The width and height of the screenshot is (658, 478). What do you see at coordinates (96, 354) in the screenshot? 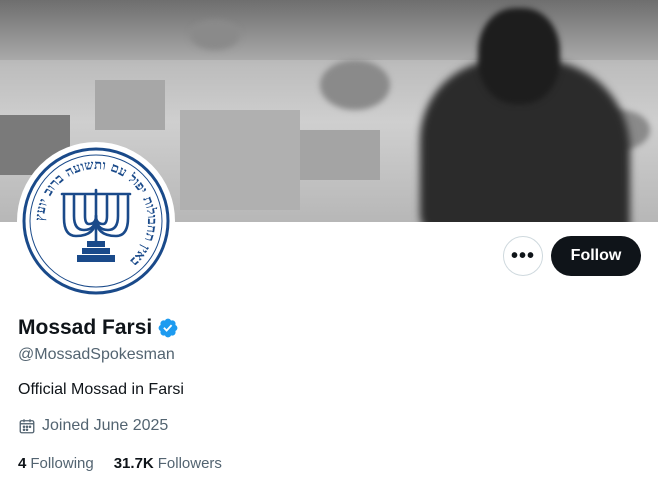
I see `profile-handle: @MossadSpokesman` at bounding box center [96, 354].